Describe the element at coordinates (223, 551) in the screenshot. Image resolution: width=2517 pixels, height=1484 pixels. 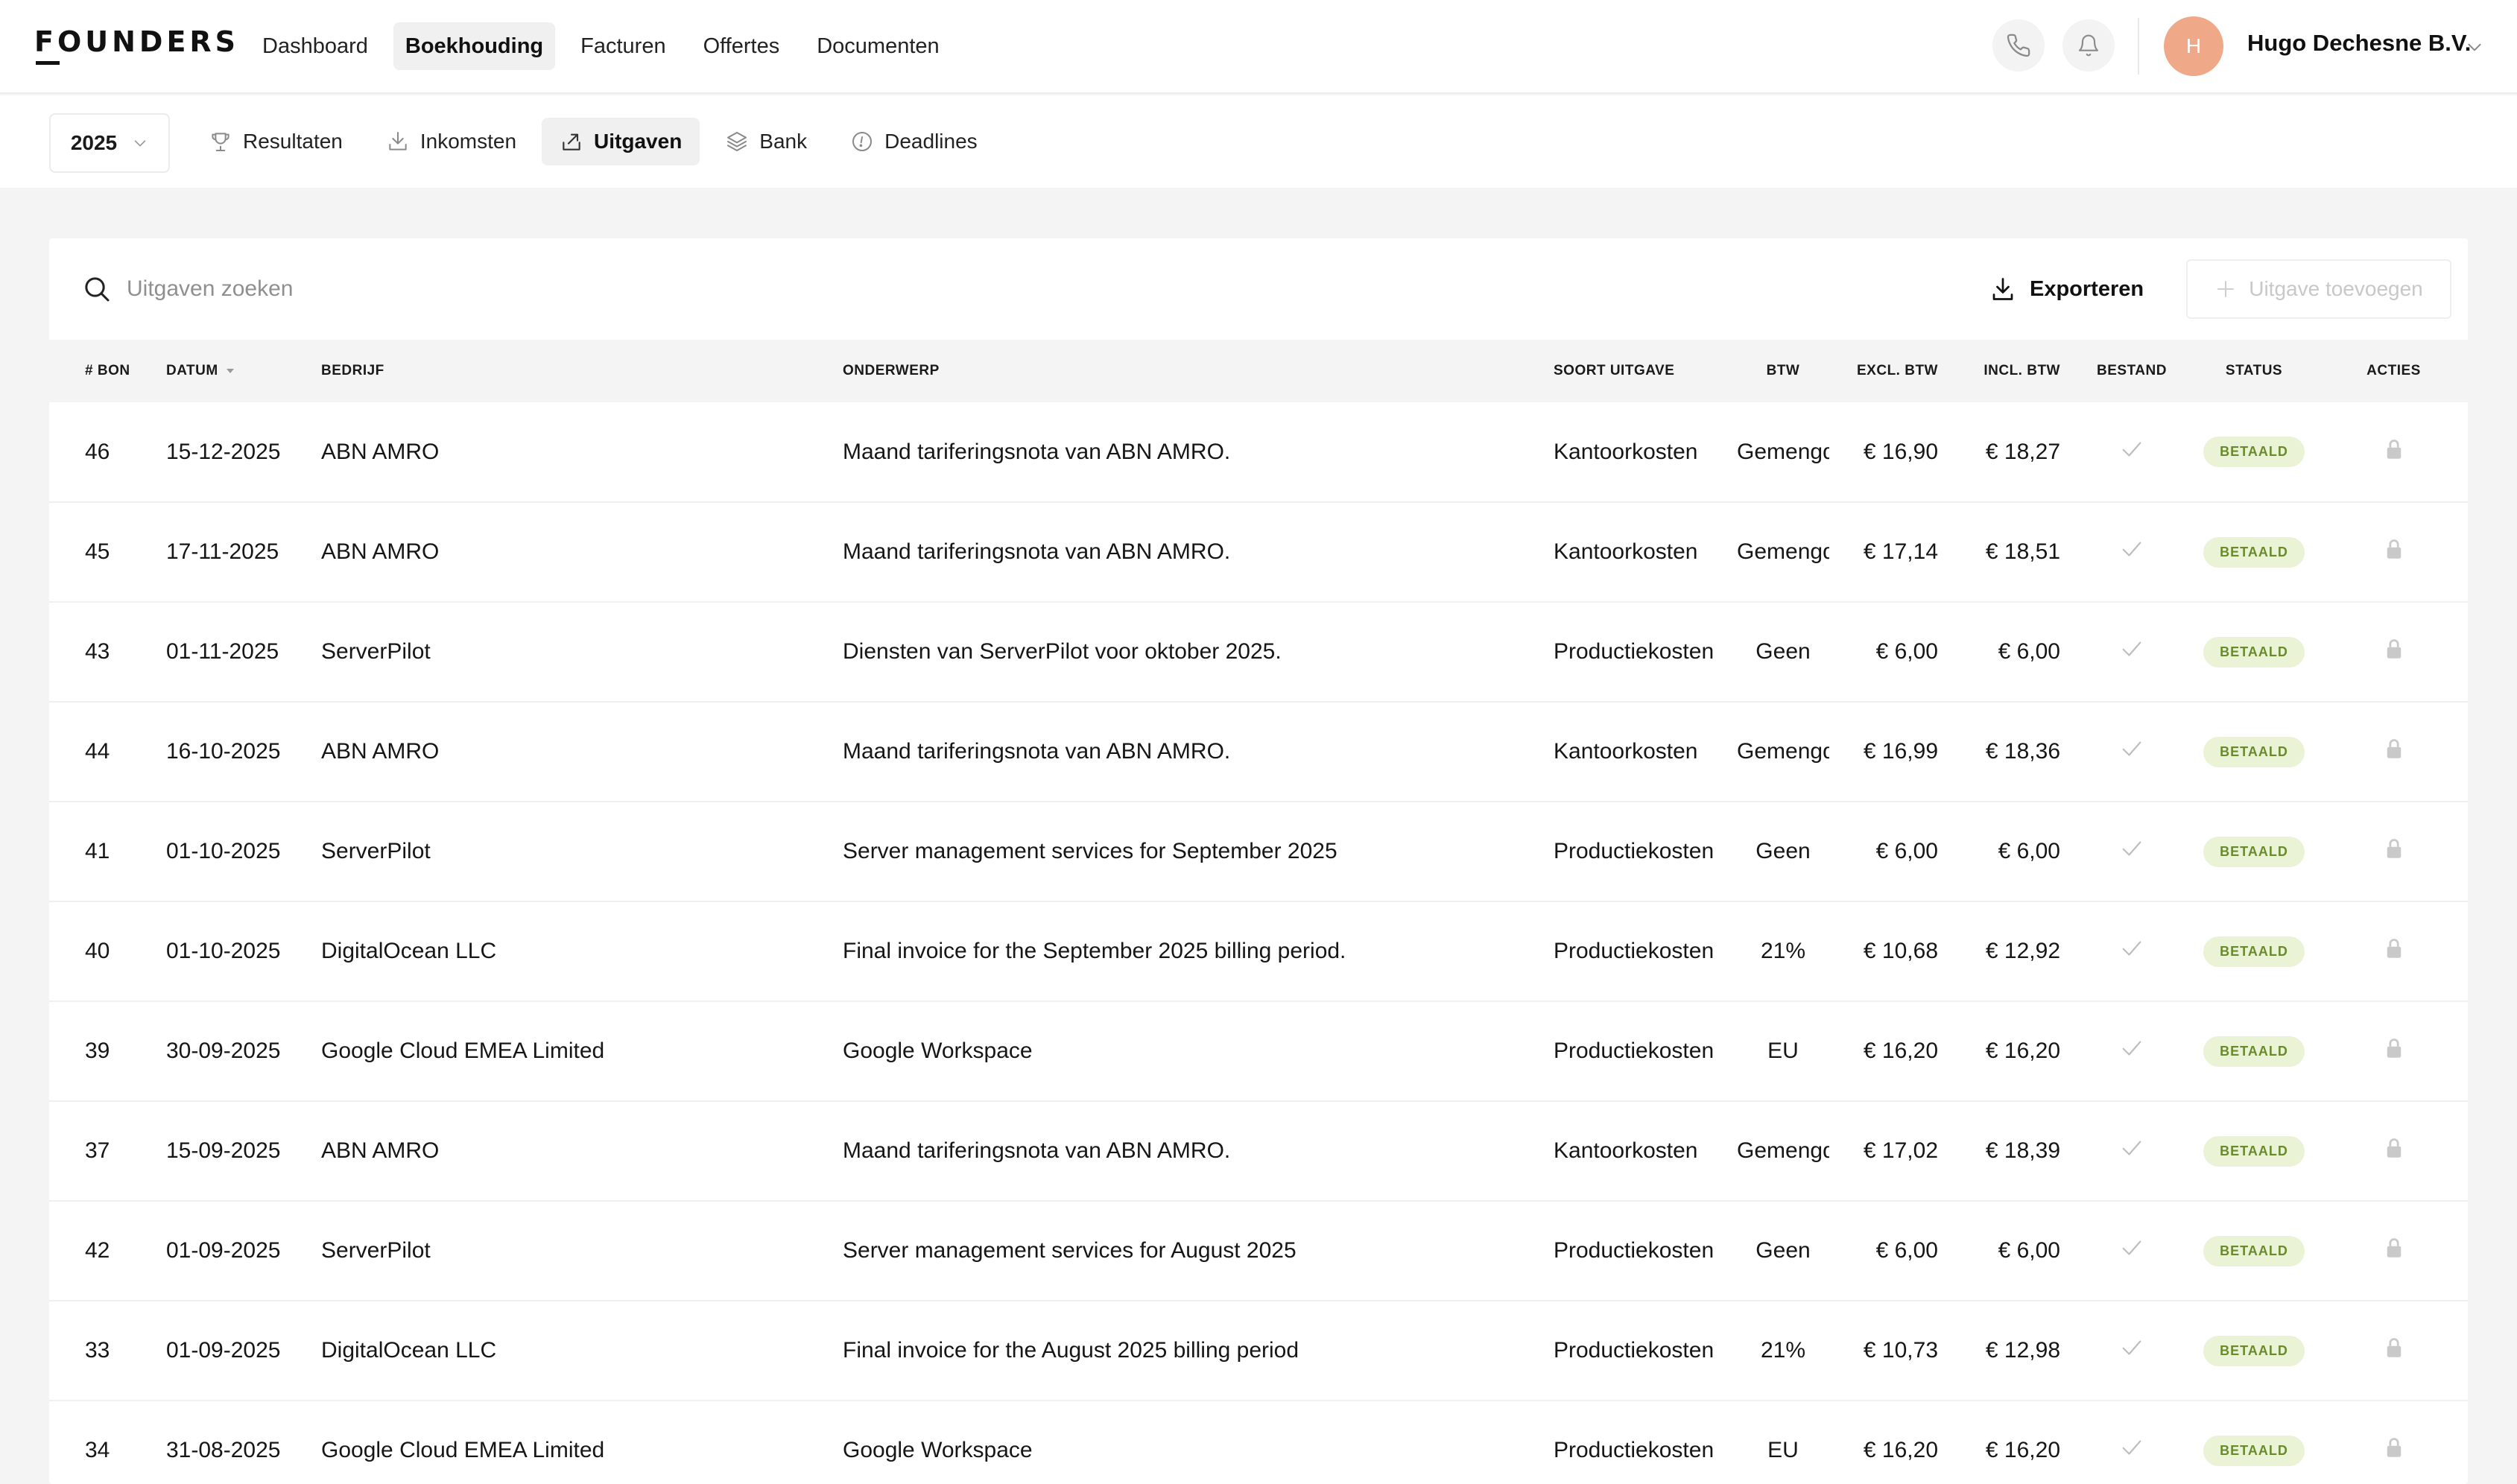
I see `cell-datum: 17-11-2025` at that location.